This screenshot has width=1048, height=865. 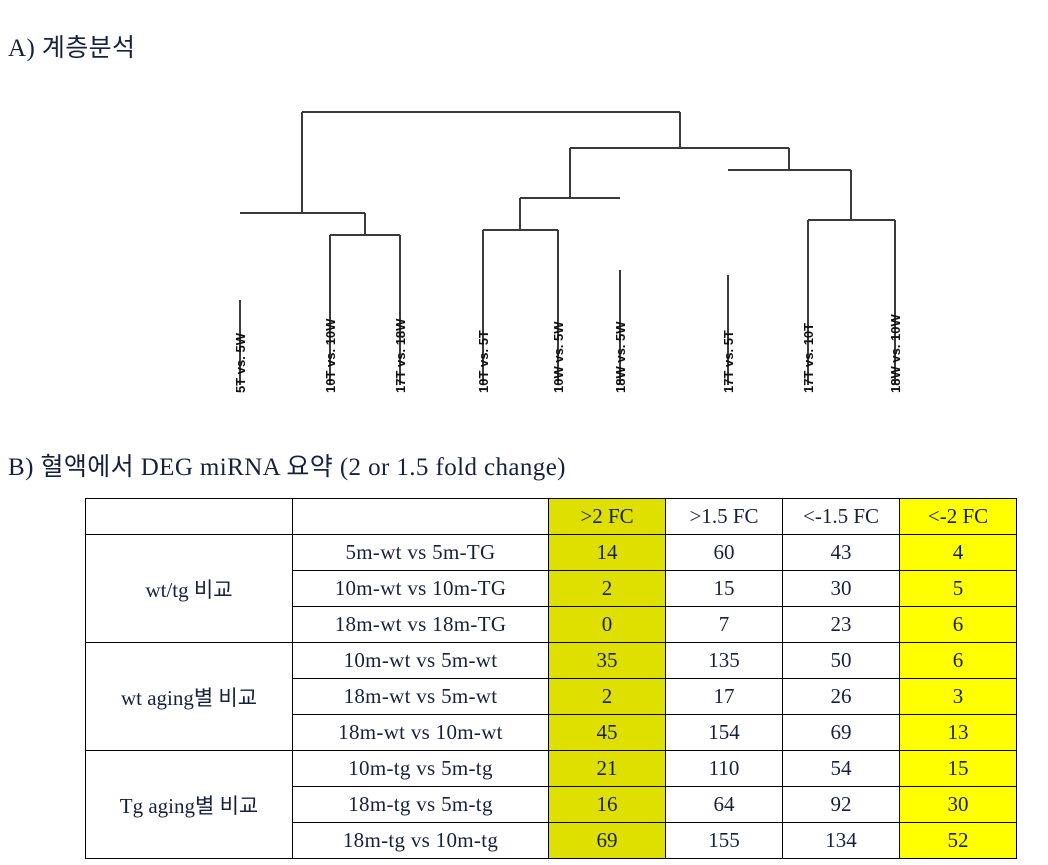 What do you see at coordinates (724, 732) in the screenshot?
I see `value-gt15: 154` at bounding box center [724, 732].